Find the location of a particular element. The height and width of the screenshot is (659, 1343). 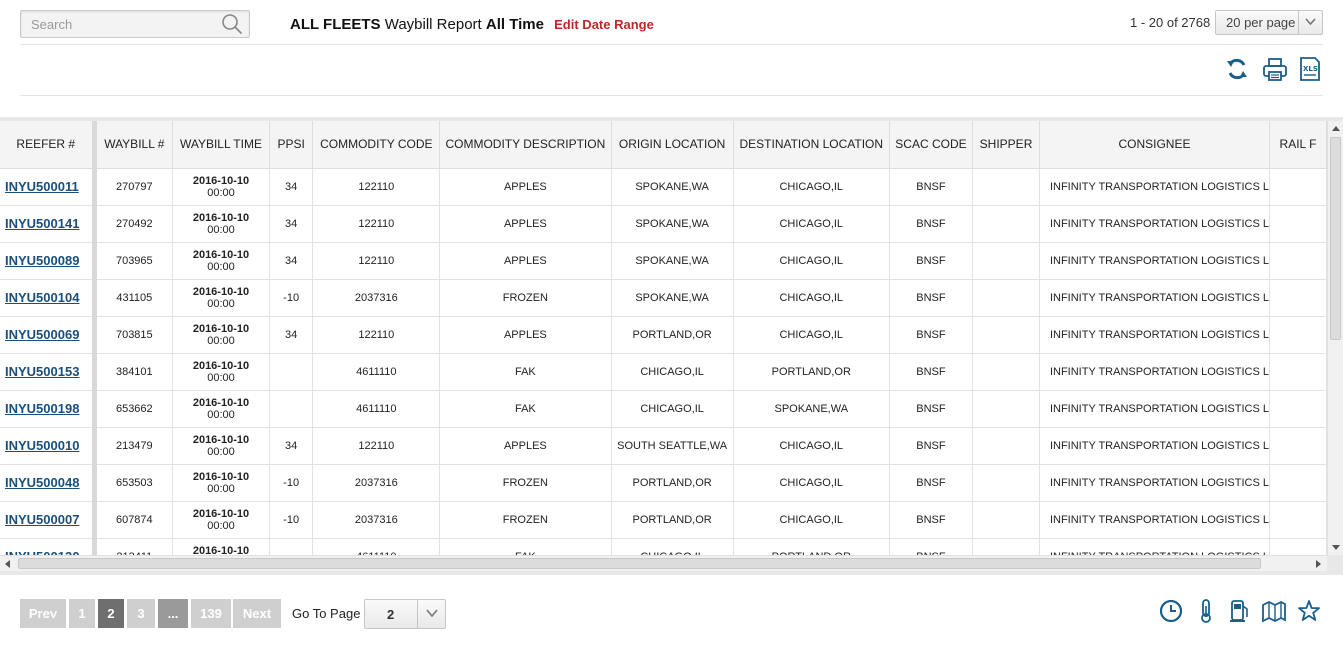

xls-export-icon: XLS is located at coordinates (1310, 69).